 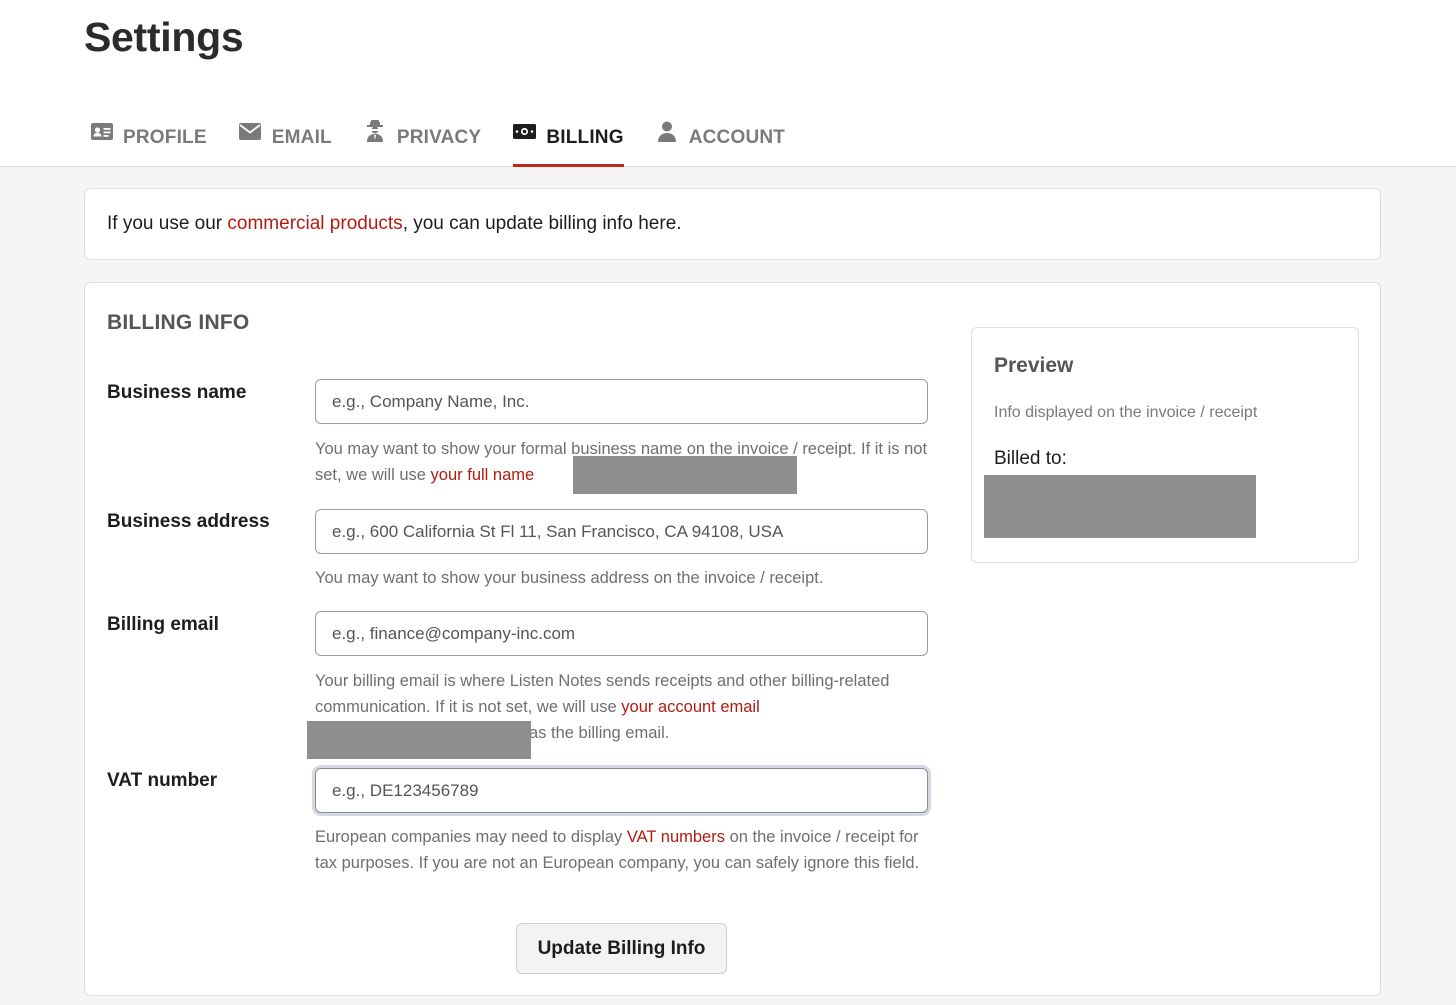 I want to click on business-address-input, so click(x=621, y=531).